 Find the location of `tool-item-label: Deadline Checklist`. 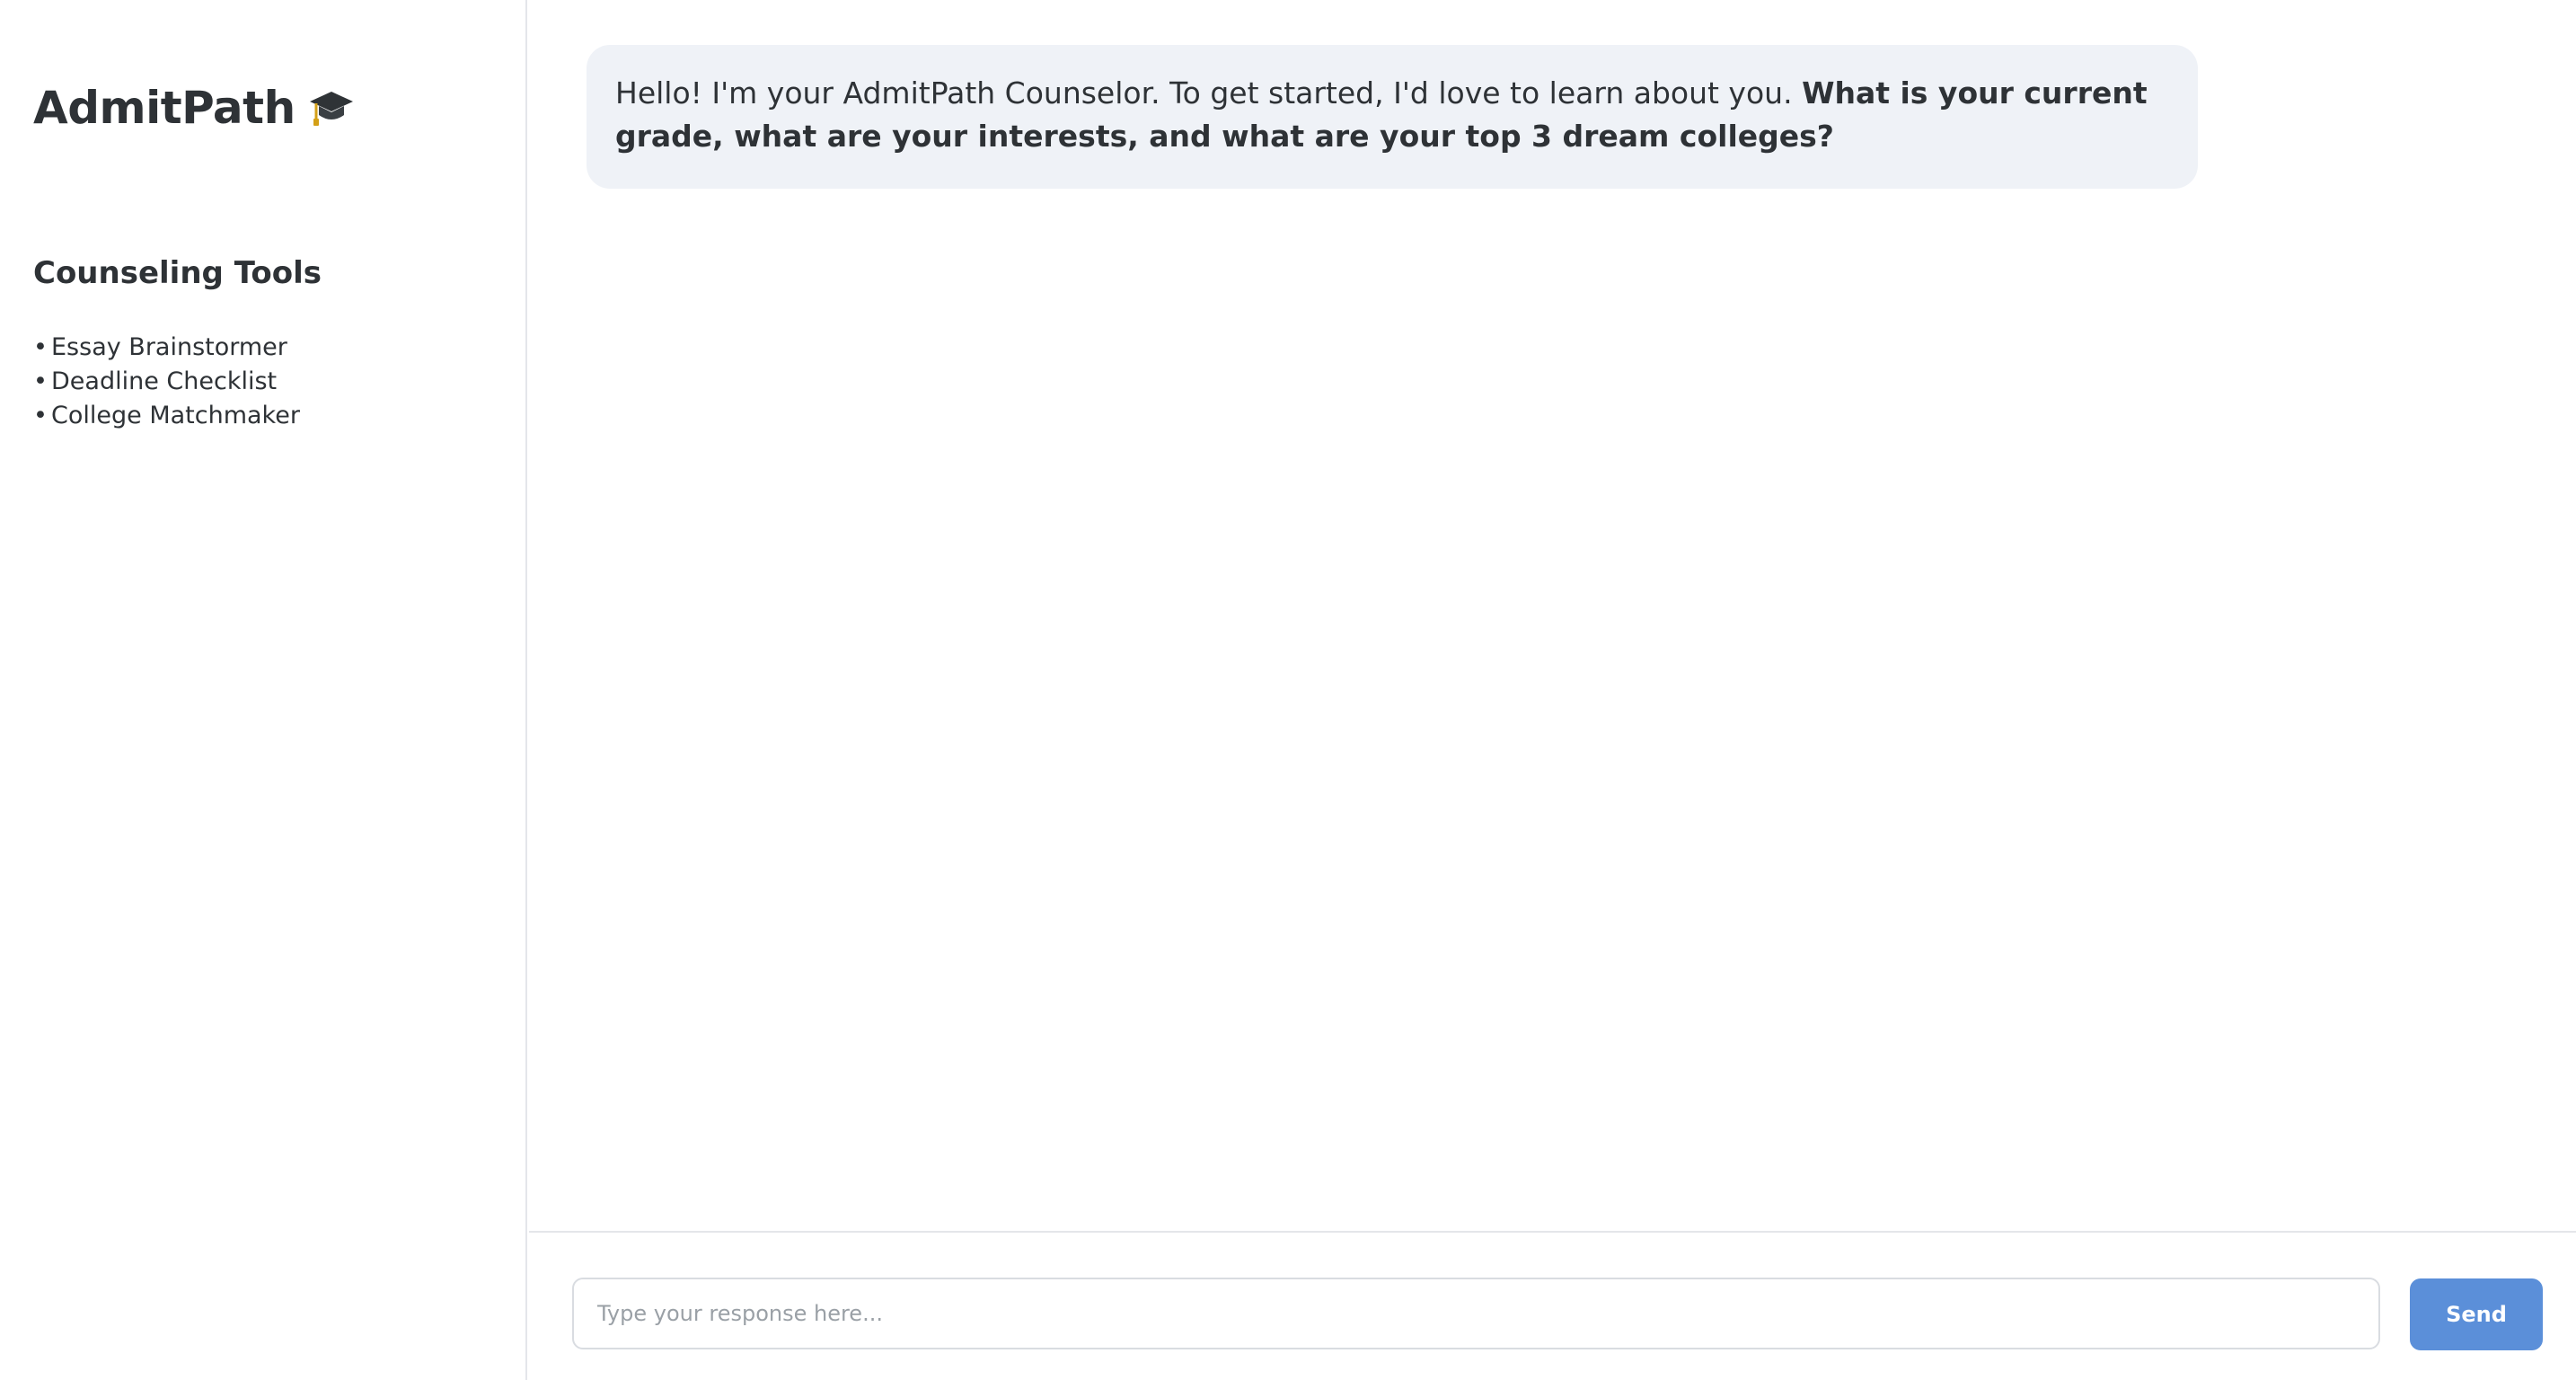

tool-item-label: Deadline Checklist is located at coordinates (164, 381).